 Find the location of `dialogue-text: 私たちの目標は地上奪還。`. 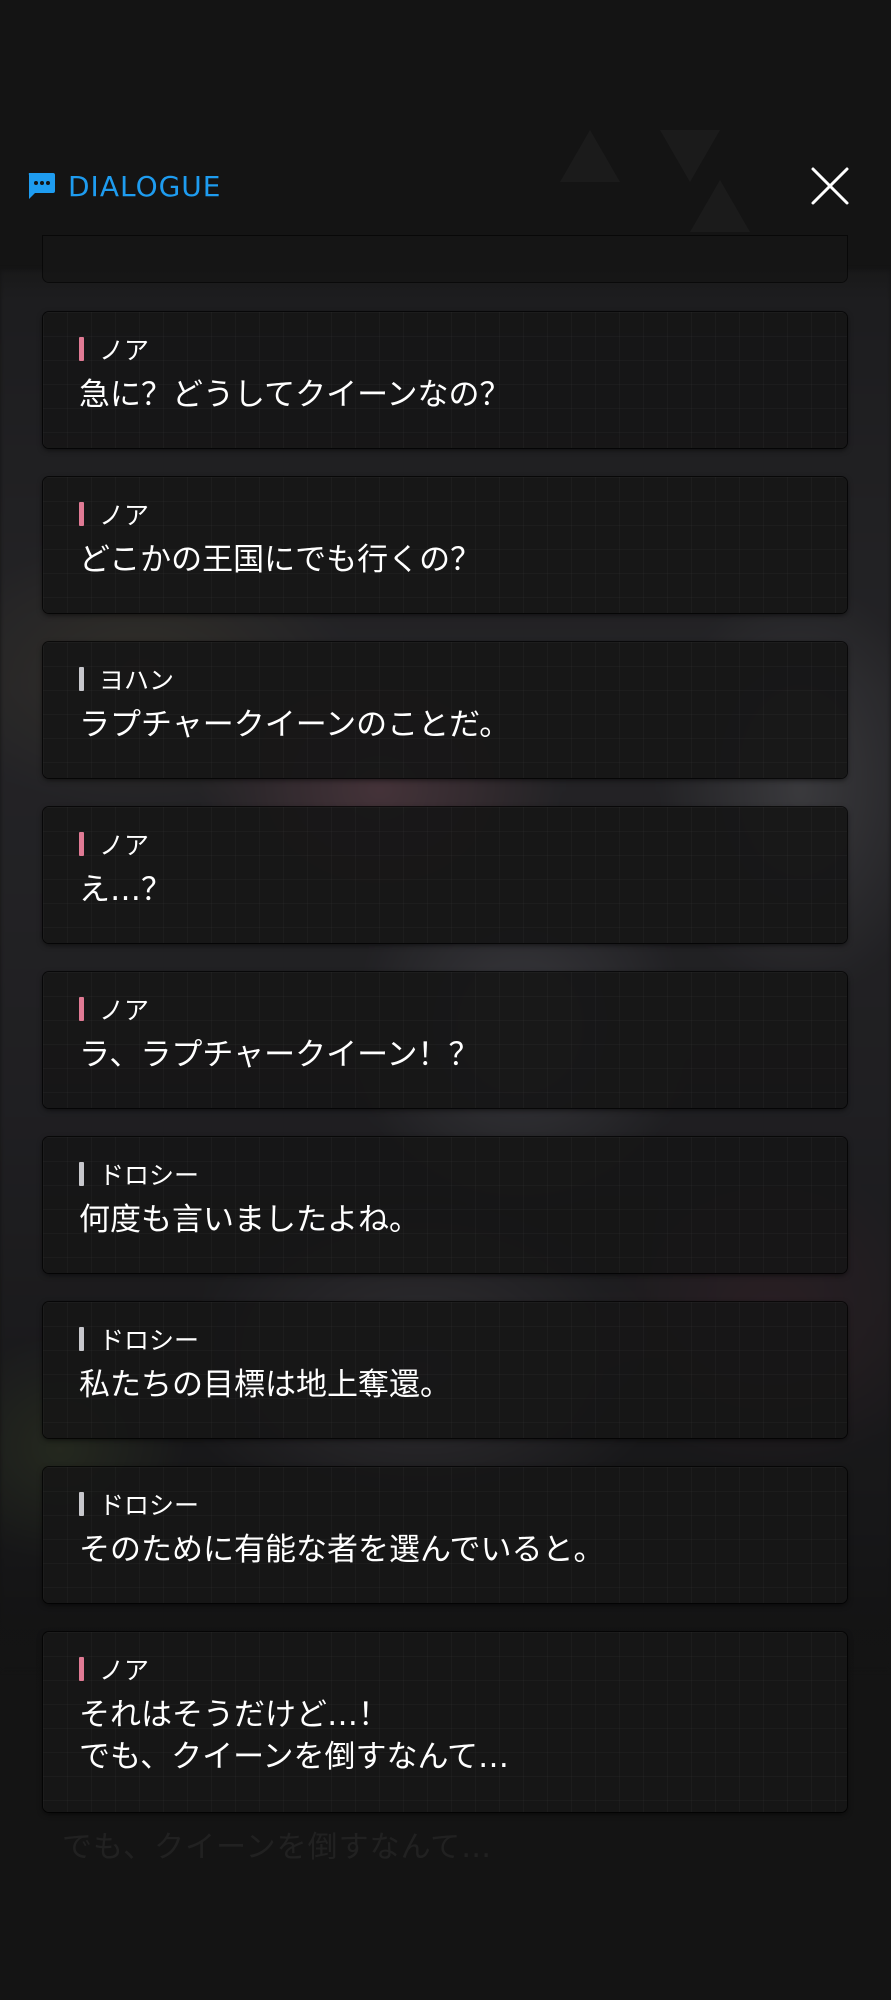

dialogue-text: 私たちの目標は地上奪還。 is located at coordinates (265, 1385).